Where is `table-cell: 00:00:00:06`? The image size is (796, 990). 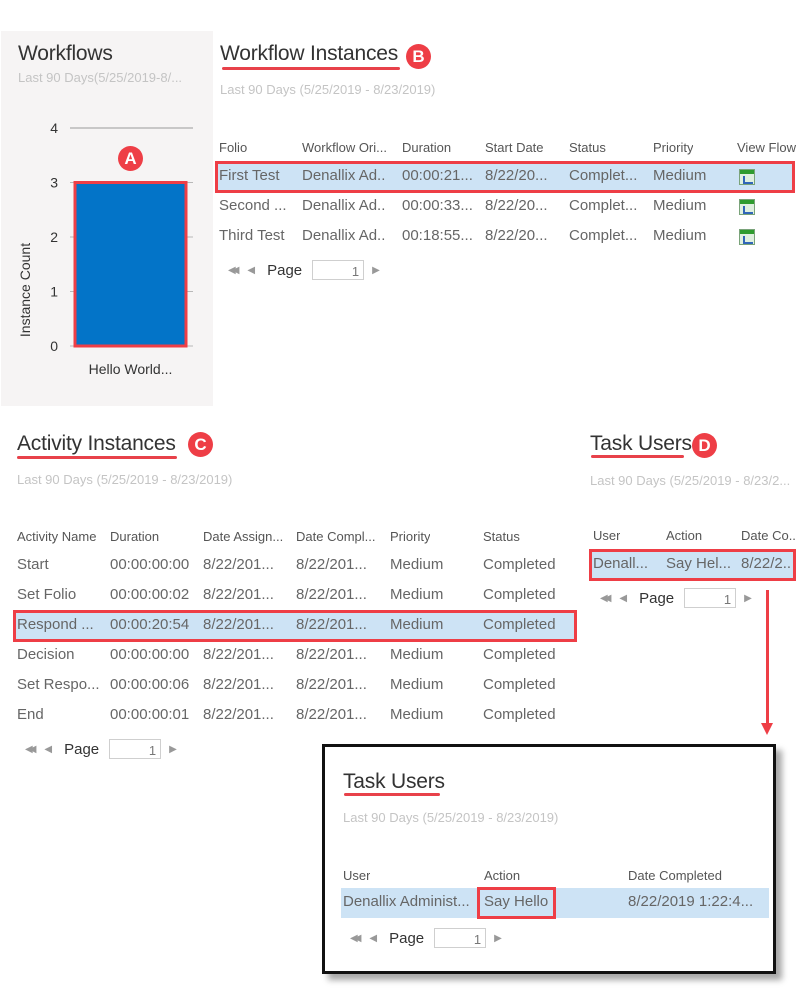 table-cell: 00:00:00:06 is located at coordinates (150, 684).